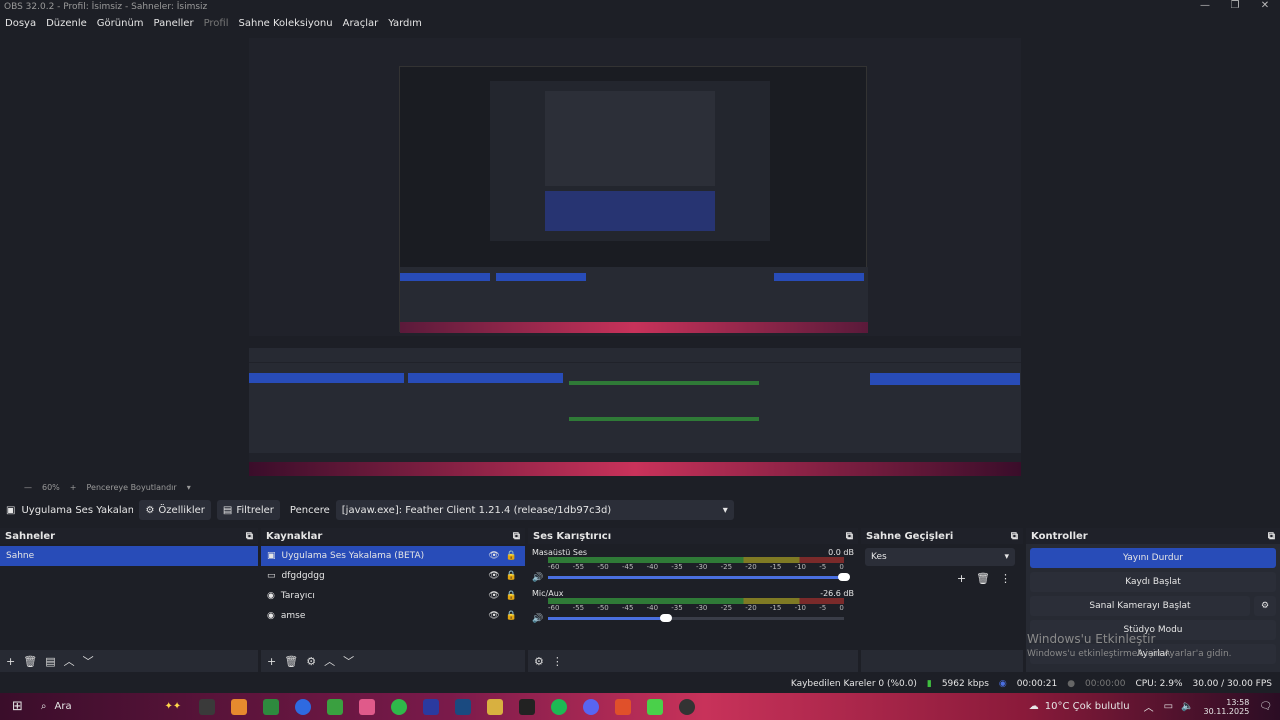 The width and height of the screenshot is (1280, 720). I want to click on clock-time: 13:58, so click(1237, 702).